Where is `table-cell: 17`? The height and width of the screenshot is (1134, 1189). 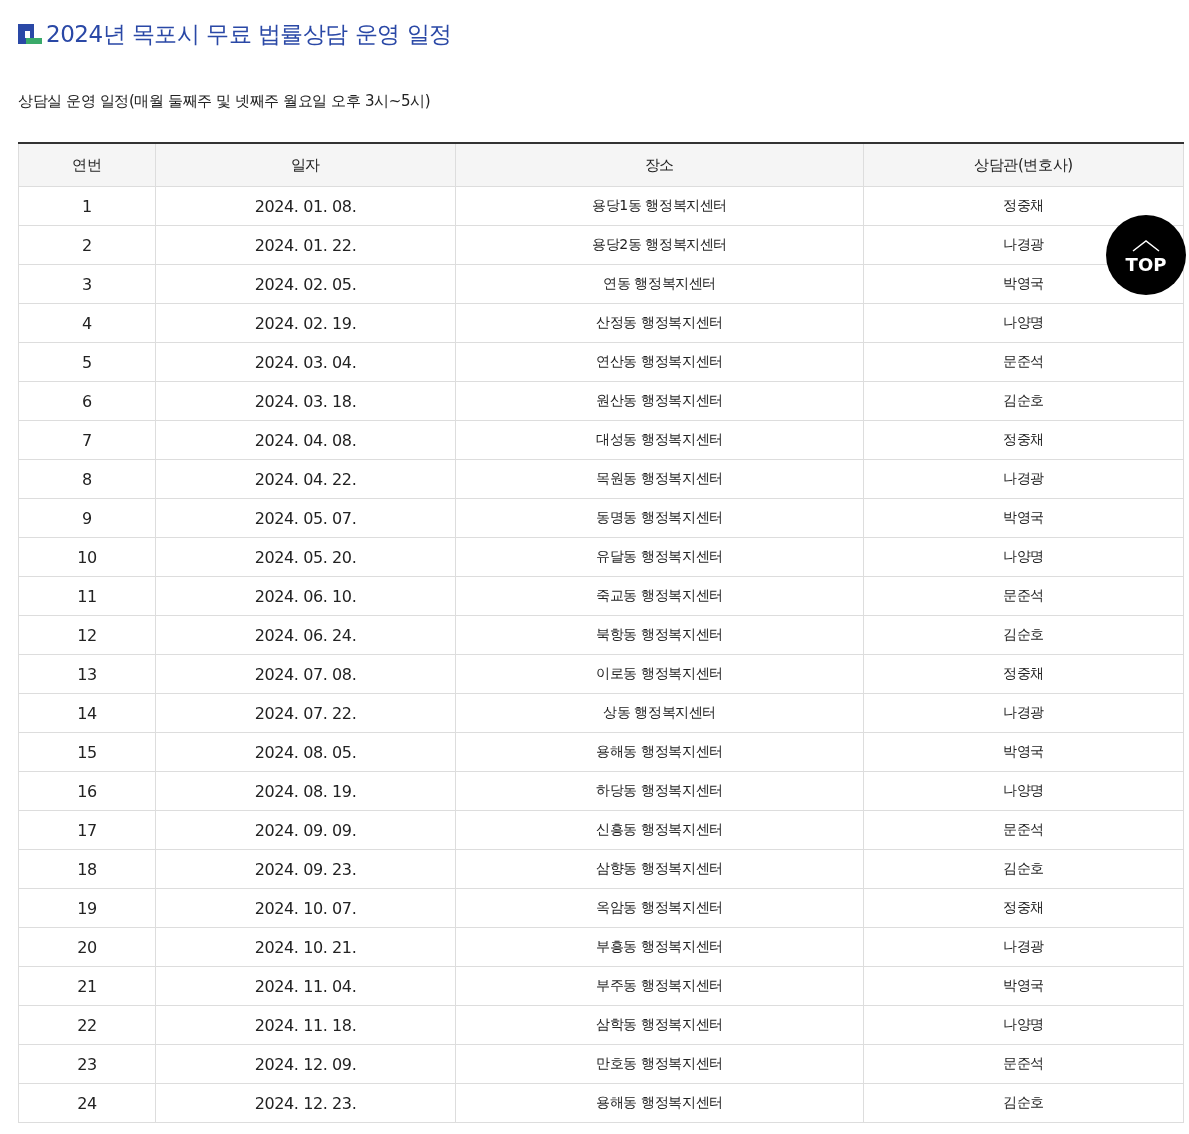
table-cell: 17 is located at coordinates (87, 830).